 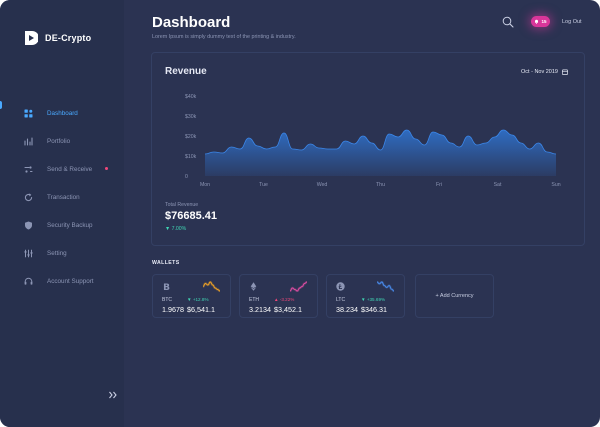 I want to click on wallet-value: $3,452.1, so click(x=288, y=309).